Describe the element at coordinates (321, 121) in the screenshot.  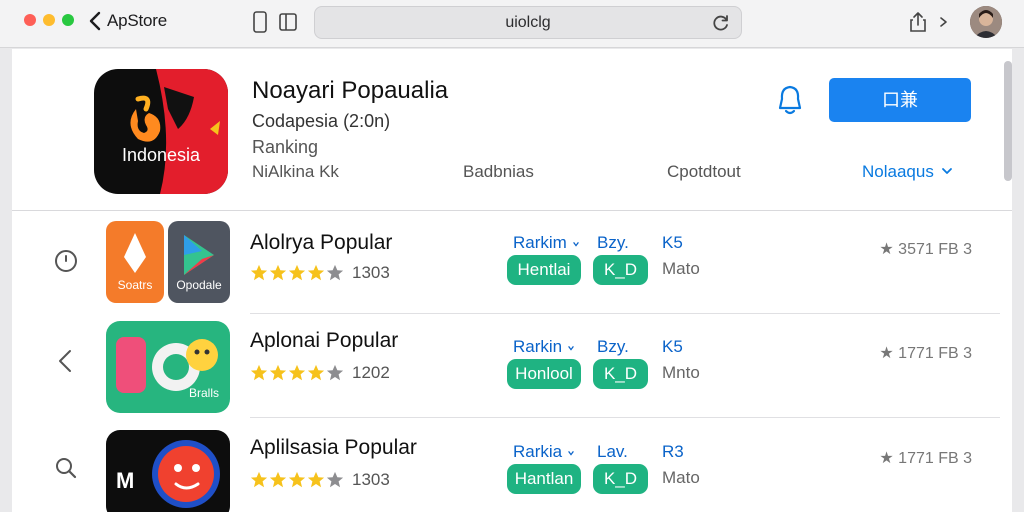
I see `app-subtitle: Codapesia (2:0n)` at that location.